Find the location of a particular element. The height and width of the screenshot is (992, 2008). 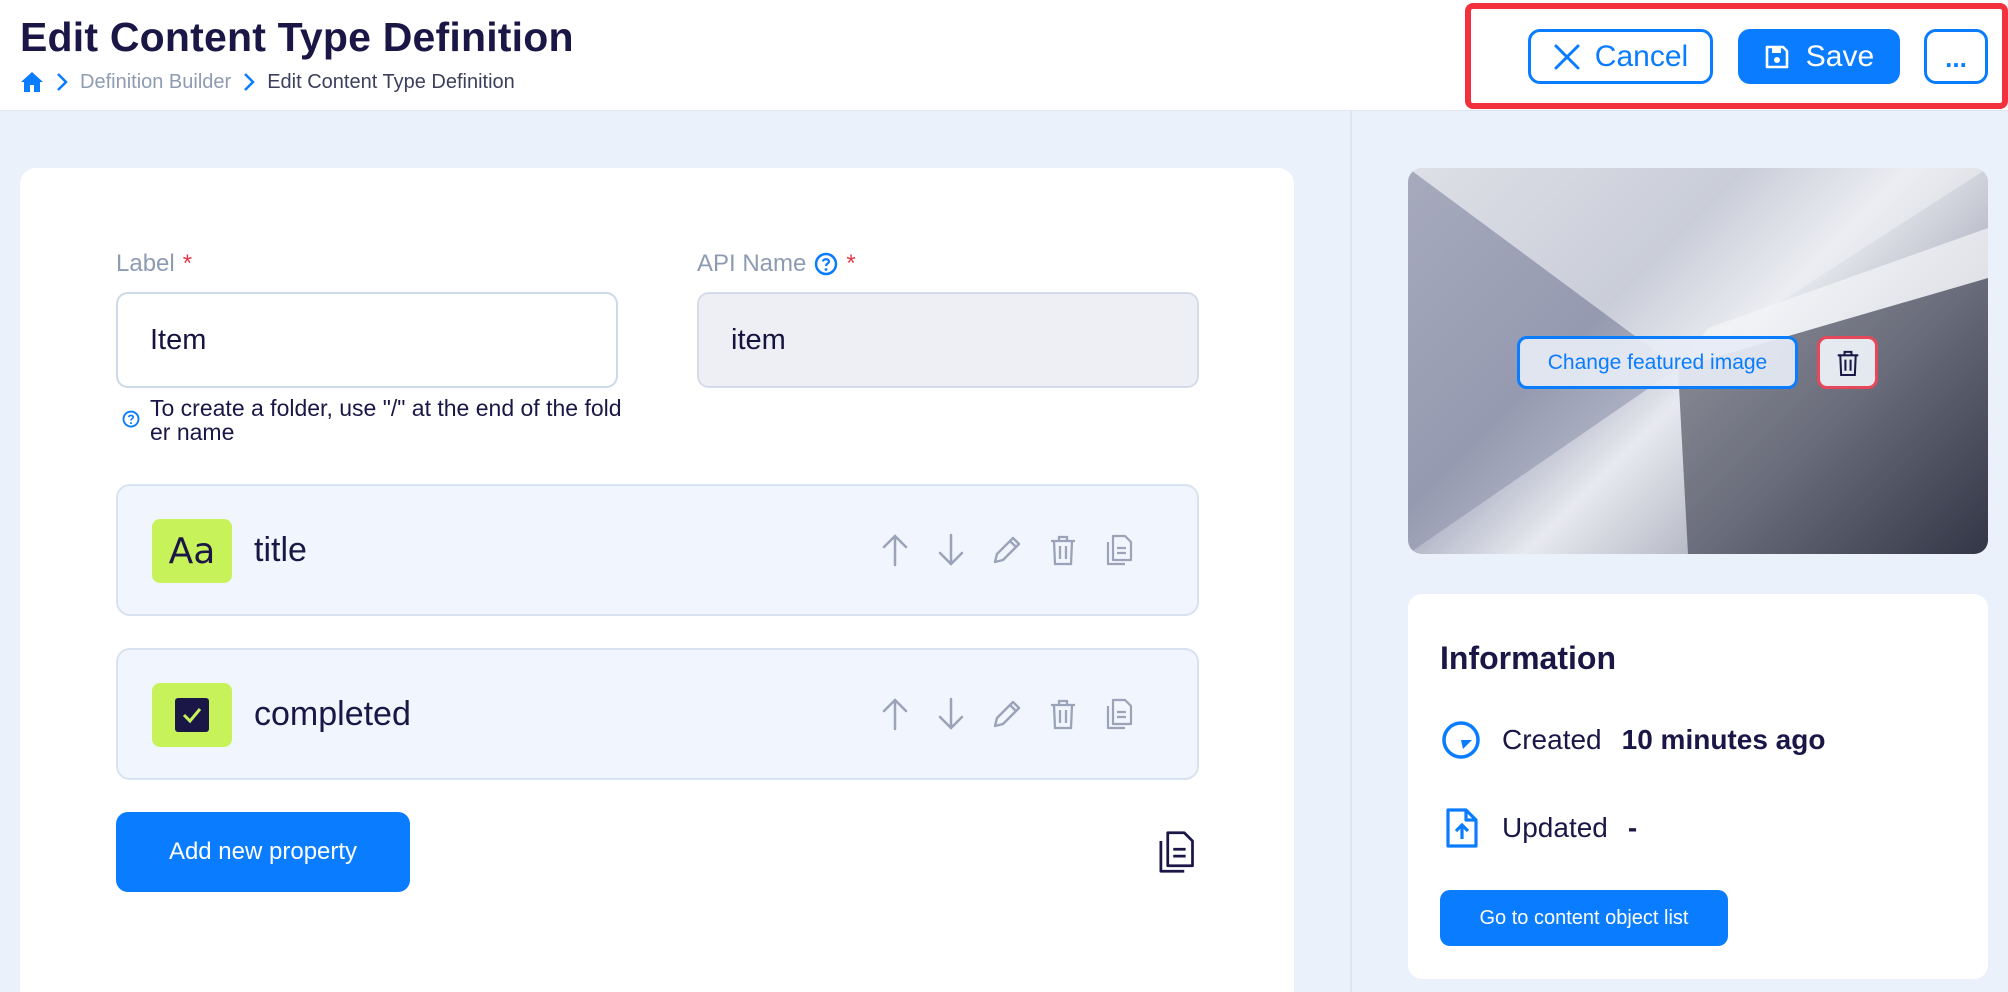

text-type-icon: Aa is located at coordinates (192, 551).